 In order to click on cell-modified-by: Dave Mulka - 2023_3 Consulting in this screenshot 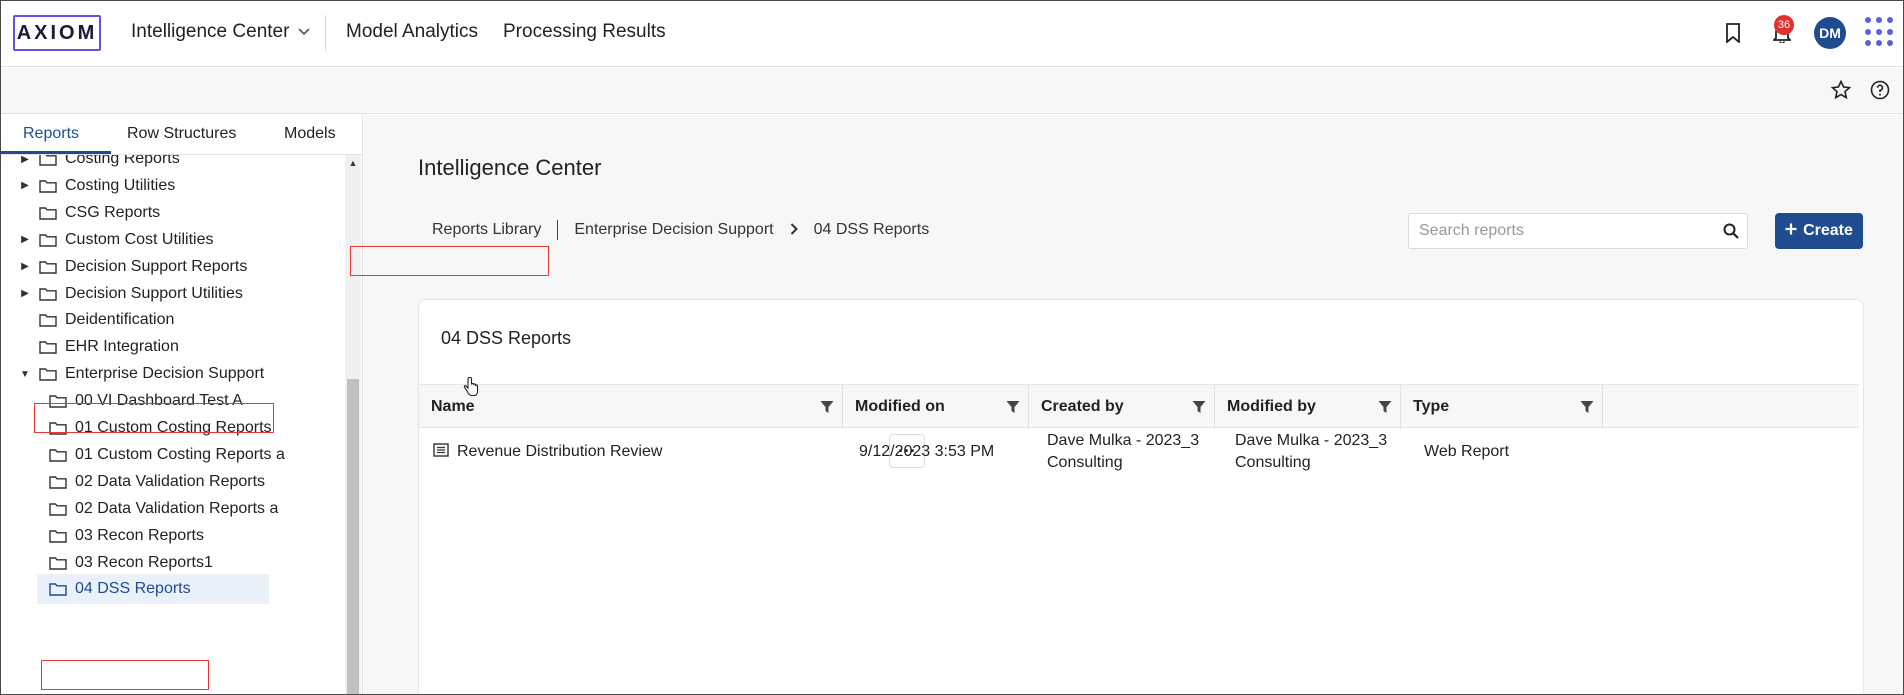, I will do `click(1311, 451)`.